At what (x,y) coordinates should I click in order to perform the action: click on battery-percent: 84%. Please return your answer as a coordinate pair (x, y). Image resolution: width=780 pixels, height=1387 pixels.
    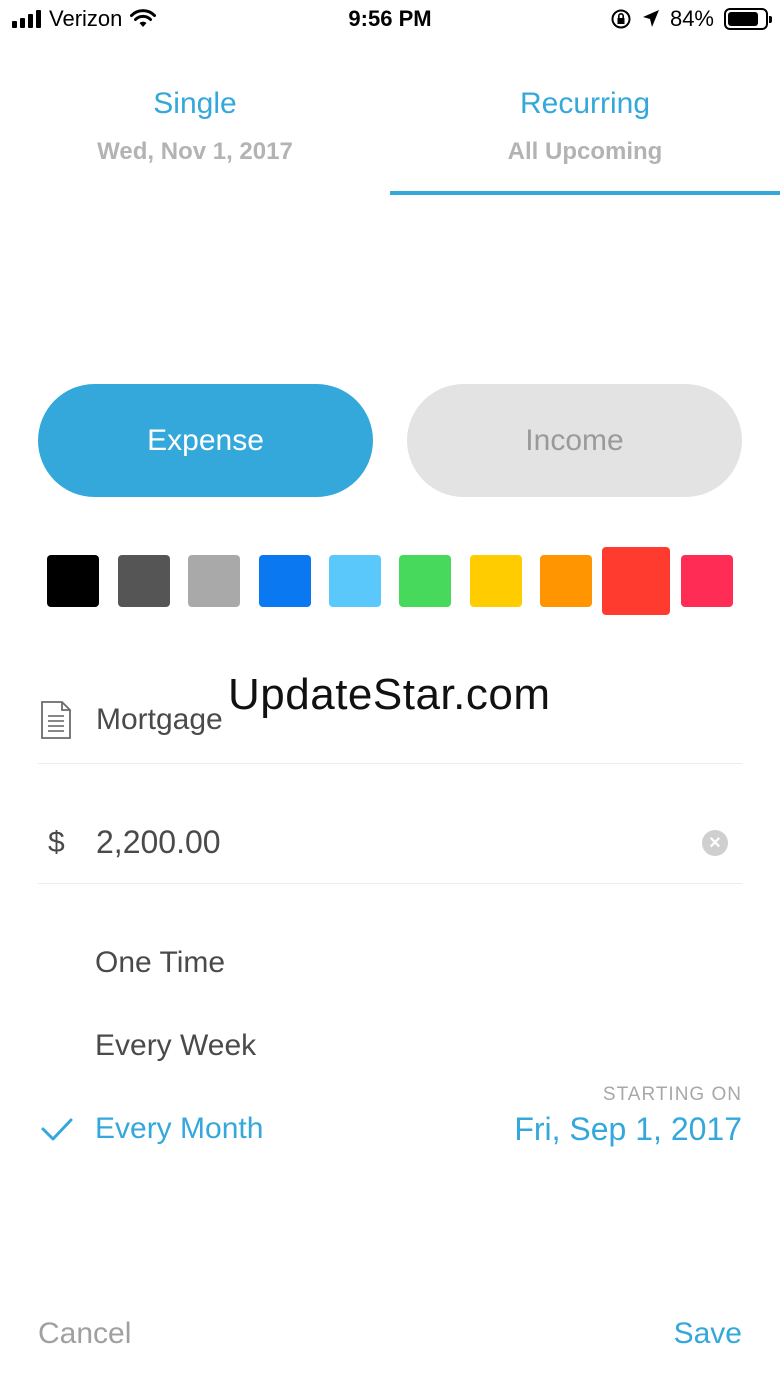
    Looking at the image, I should click on (691, 18).